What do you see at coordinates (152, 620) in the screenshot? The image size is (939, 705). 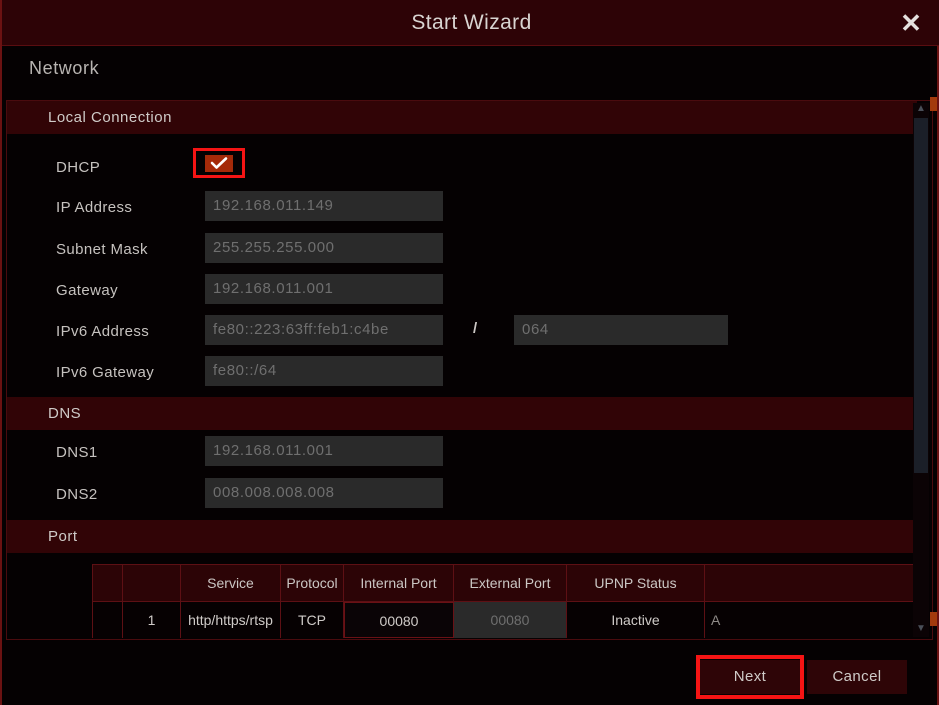 I see `td-index: 1` at bounding box center [152, 620].